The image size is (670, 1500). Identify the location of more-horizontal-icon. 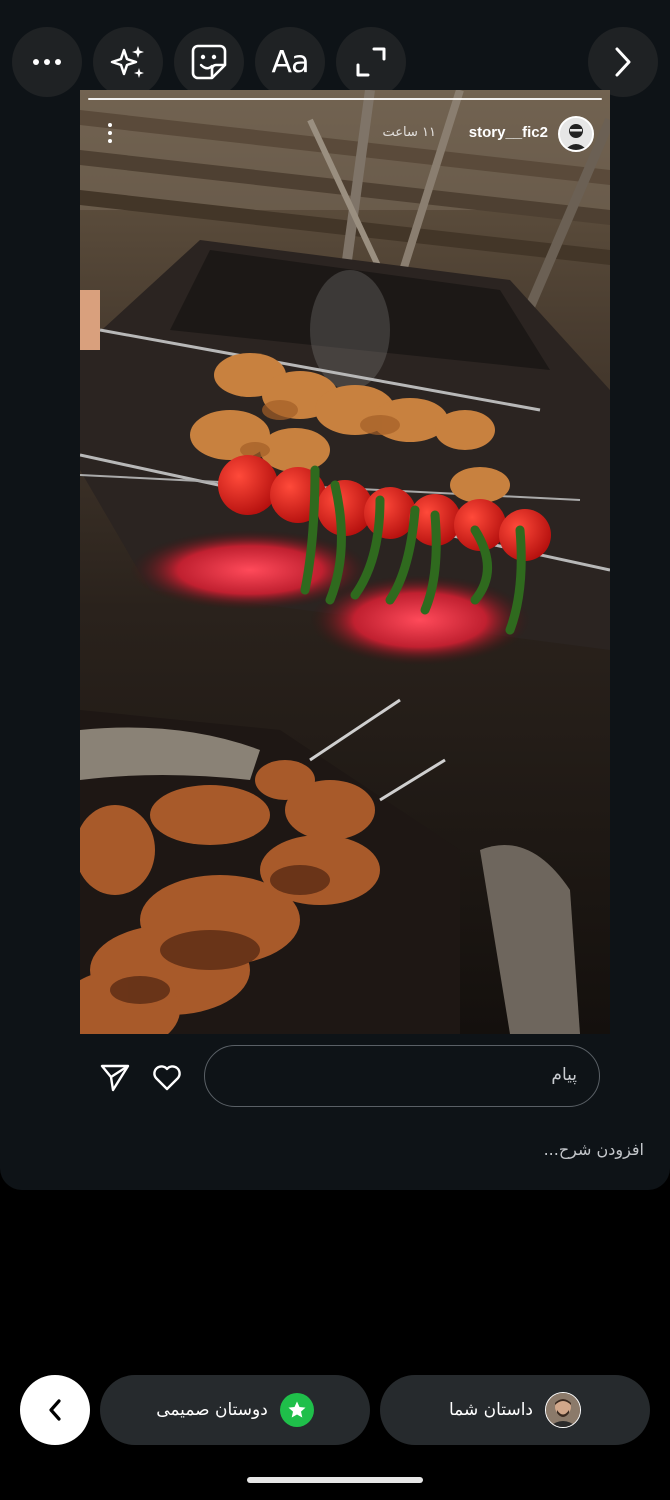
(47, 62).